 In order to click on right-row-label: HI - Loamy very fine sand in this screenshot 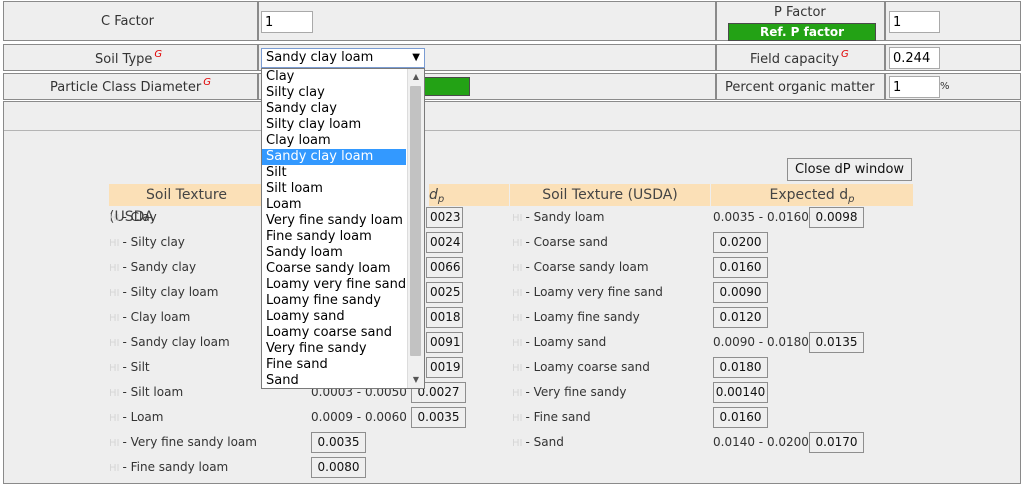, I will do `click(587, 292)`.